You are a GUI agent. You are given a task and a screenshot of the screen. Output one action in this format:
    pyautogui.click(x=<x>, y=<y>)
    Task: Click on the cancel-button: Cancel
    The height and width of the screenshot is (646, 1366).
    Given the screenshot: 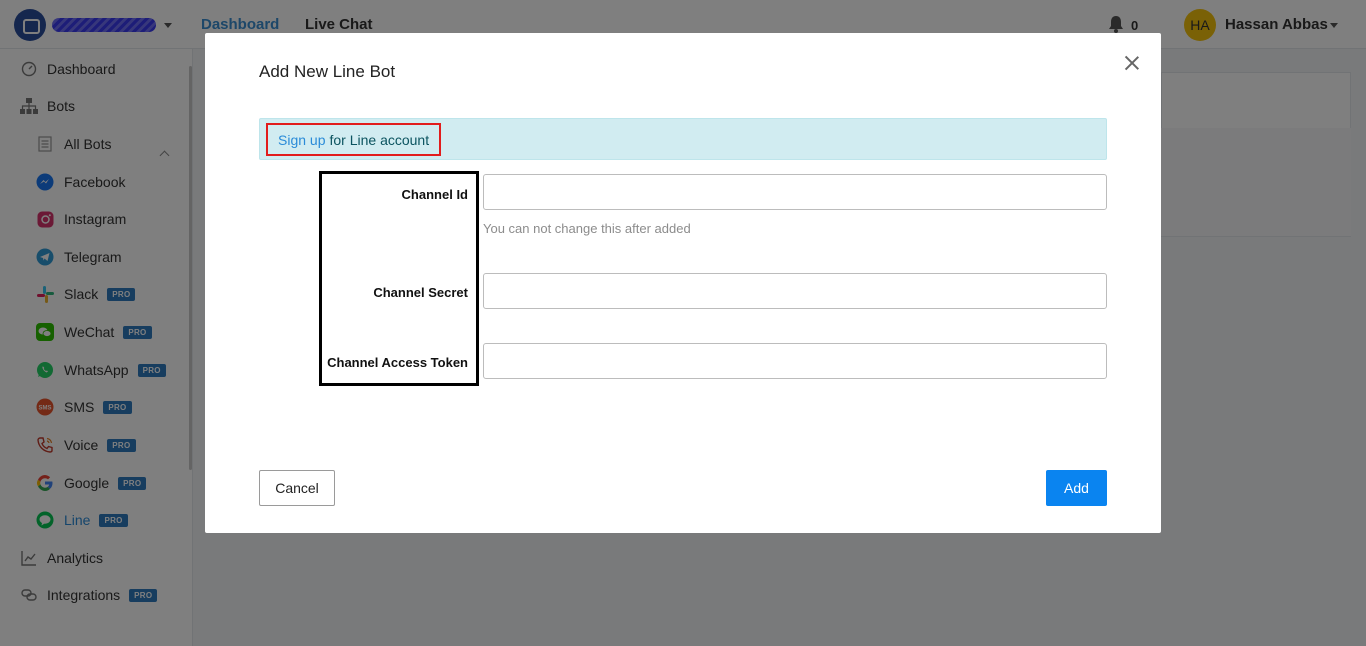 What is the action you would take?
    pyautogui.click(x=297, y=488)
    